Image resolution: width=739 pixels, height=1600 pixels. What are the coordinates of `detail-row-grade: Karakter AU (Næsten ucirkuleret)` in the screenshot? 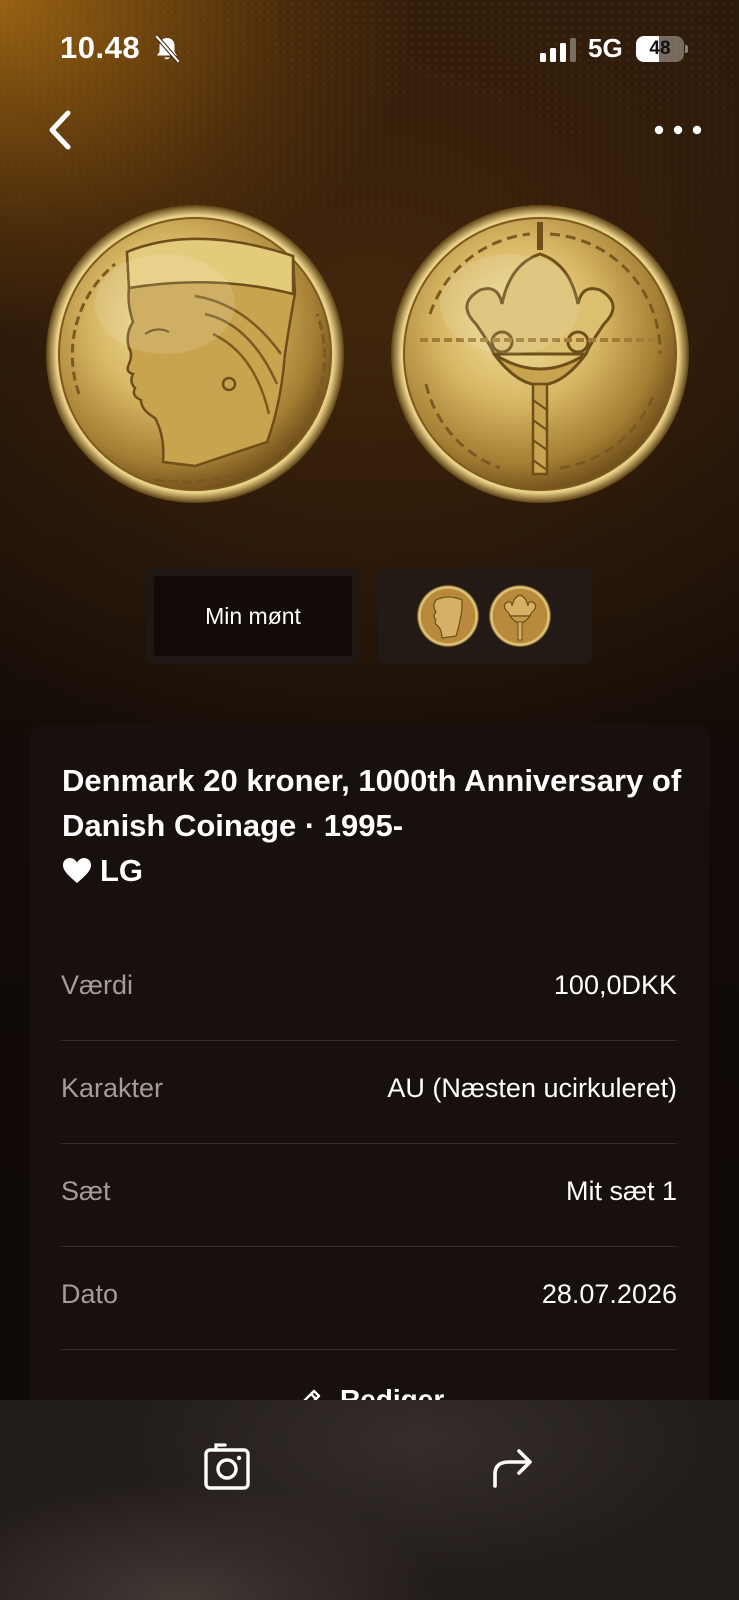 It's located at (369, 1092).